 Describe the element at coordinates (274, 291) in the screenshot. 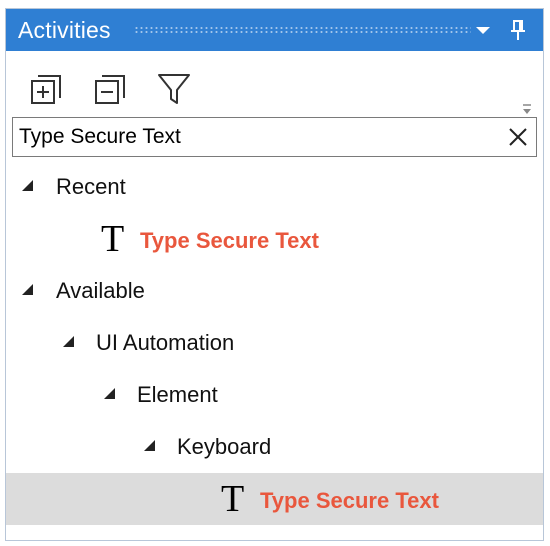

I see `tree-node-available: Available` at that location.